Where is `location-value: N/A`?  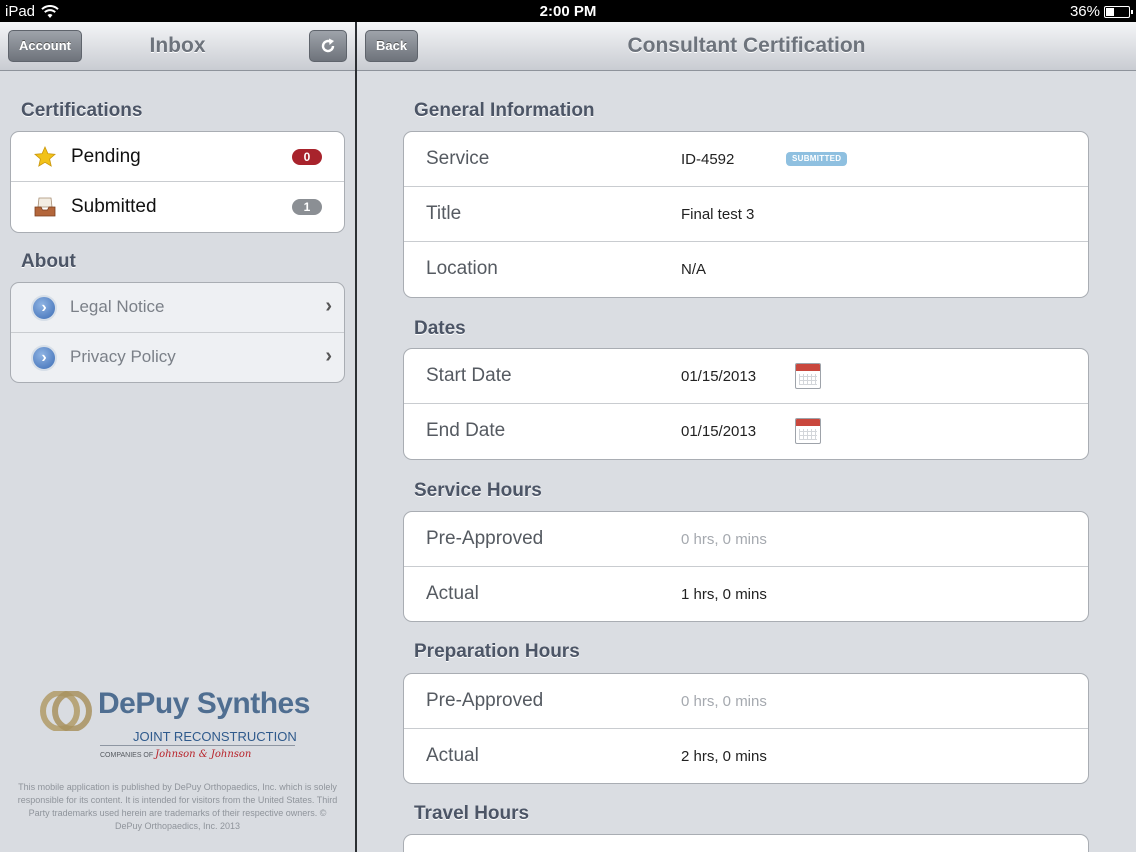 location-value: N/A is located at coordinates (694, 269).